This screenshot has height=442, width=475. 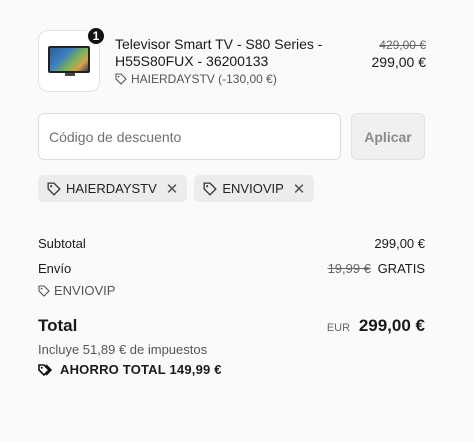 I want to click on shipping-label: Envío, so click(x=55, y=268).